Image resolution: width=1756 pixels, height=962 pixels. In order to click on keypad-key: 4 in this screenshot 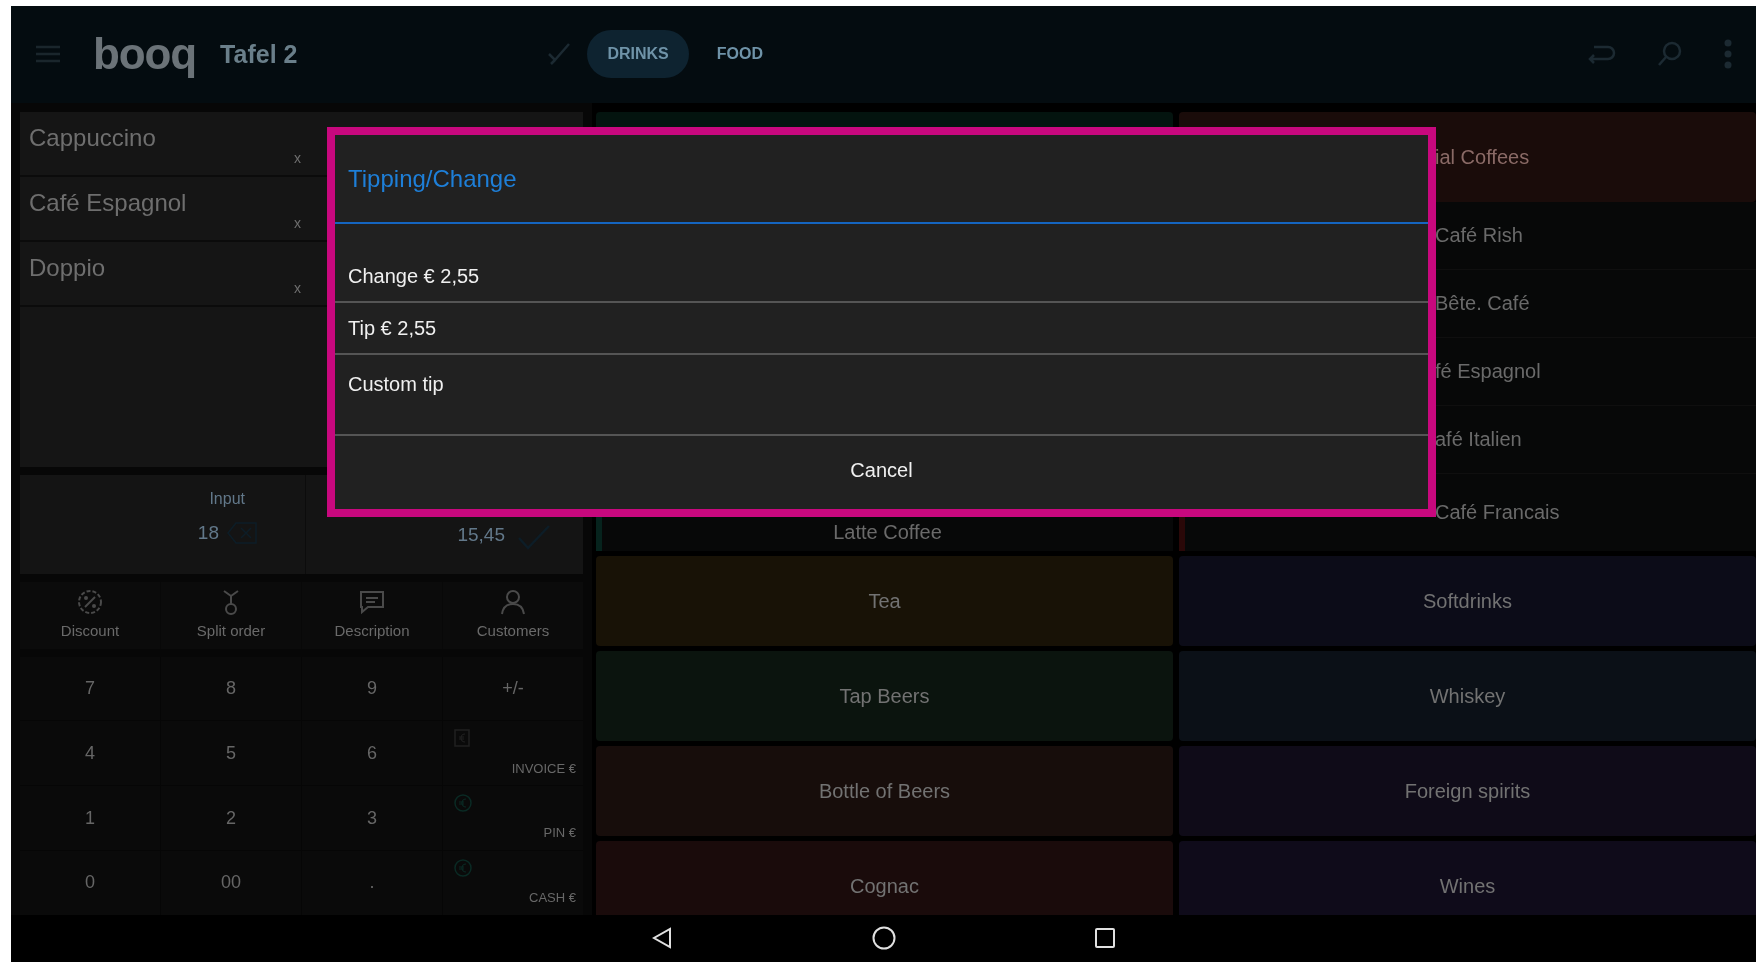, I will do `click(90, 753)`.